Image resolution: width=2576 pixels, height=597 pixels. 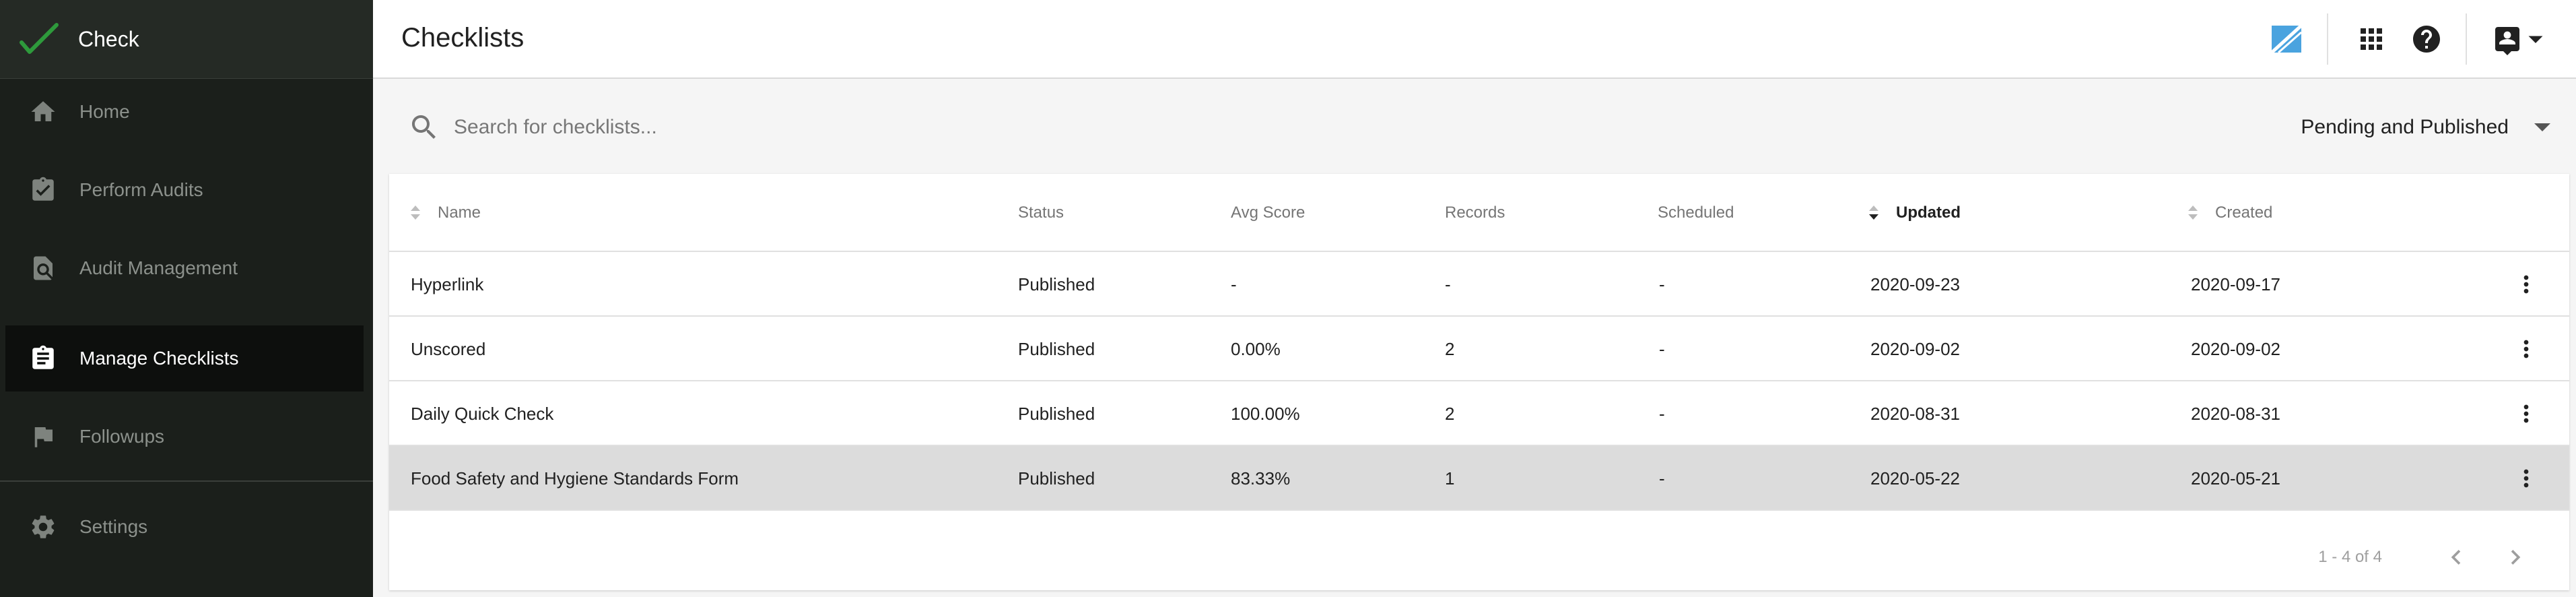 I want to click on sidebar-item-audit-management: Audit Management, so click(x=184, y=268).